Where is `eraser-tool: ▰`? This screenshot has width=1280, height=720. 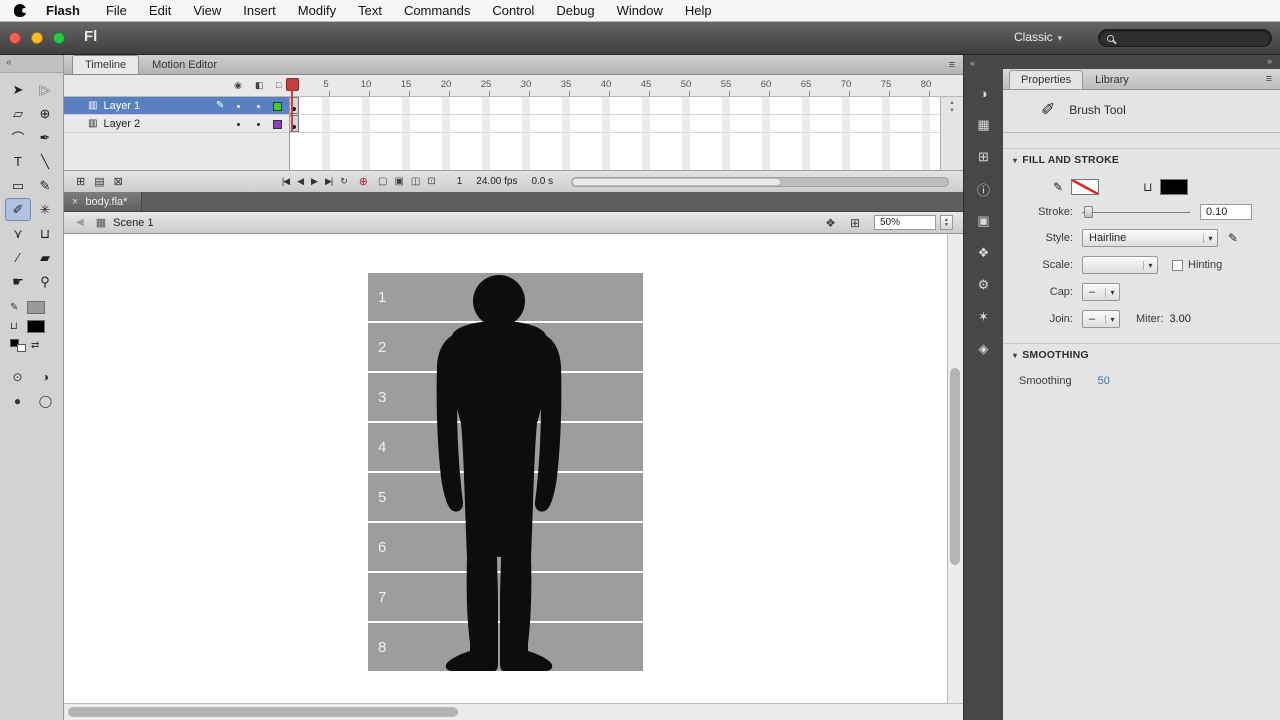
eraser-tool: ▰ is located at coordinates (45, 257).